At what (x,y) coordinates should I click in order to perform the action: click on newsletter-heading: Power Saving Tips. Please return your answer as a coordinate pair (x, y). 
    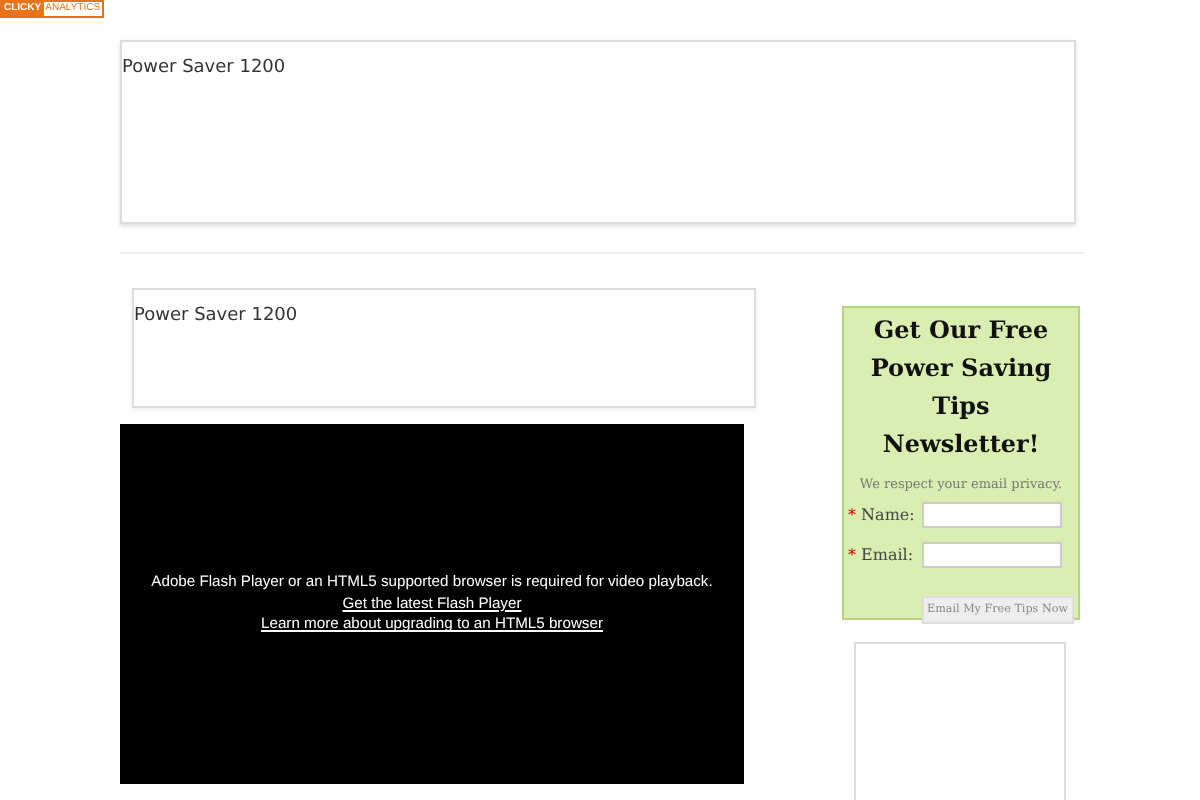
    Looking at the image, I should click on (961, 388).